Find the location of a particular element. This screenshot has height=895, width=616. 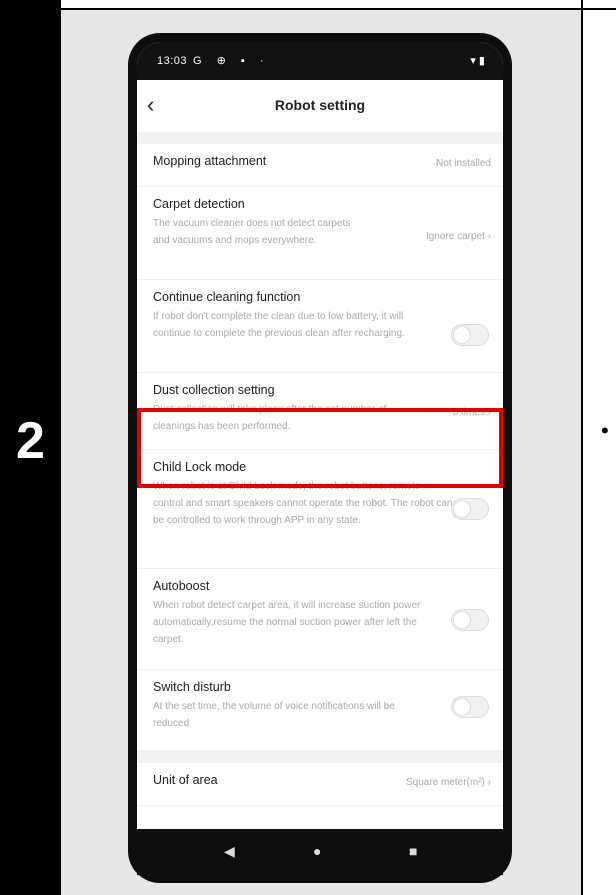

child-lock-toggle is located at coordinates (470, 509).